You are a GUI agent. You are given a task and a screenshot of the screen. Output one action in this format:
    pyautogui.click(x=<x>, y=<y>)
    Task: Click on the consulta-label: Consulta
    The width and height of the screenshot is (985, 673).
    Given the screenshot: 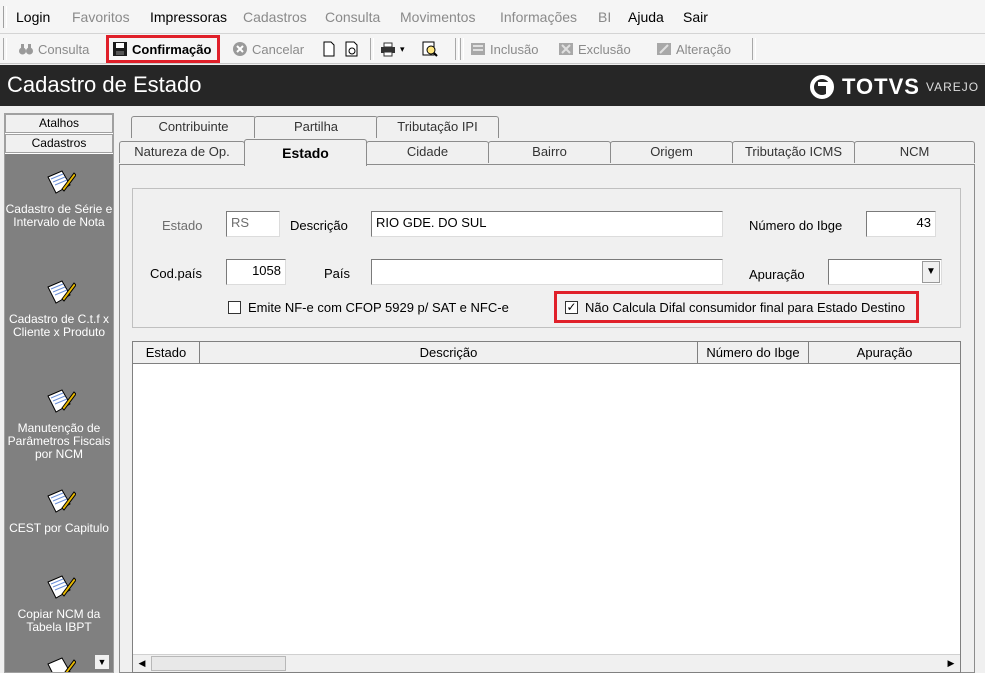 What is the action you would take?
    pyautogui.click(x=64, y=49)
    